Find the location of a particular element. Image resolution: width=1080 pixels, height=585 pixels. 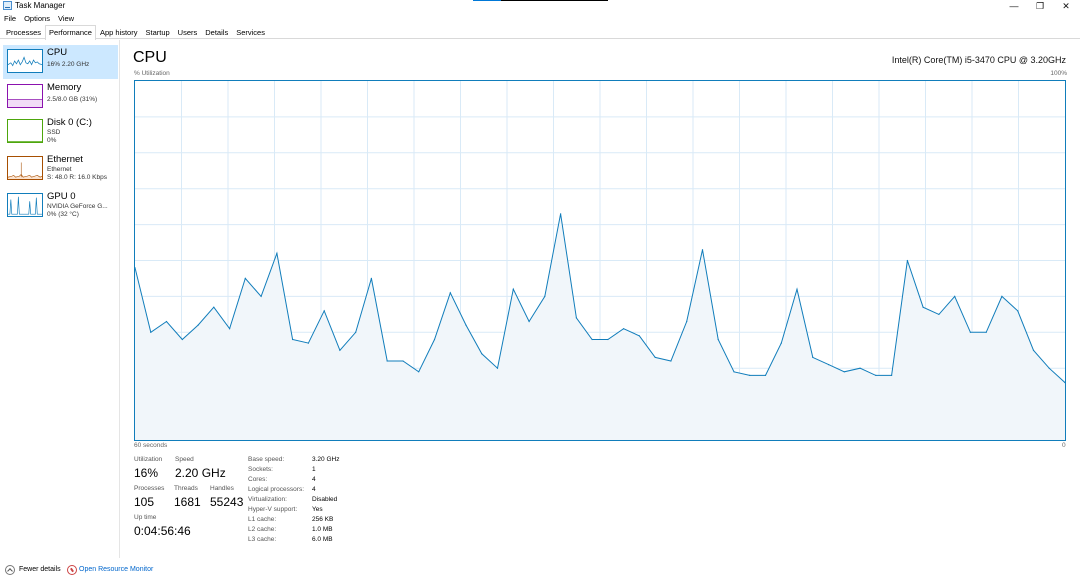

spec-l2-cache-label: L2 cache: is located at coordinates (262, 529).